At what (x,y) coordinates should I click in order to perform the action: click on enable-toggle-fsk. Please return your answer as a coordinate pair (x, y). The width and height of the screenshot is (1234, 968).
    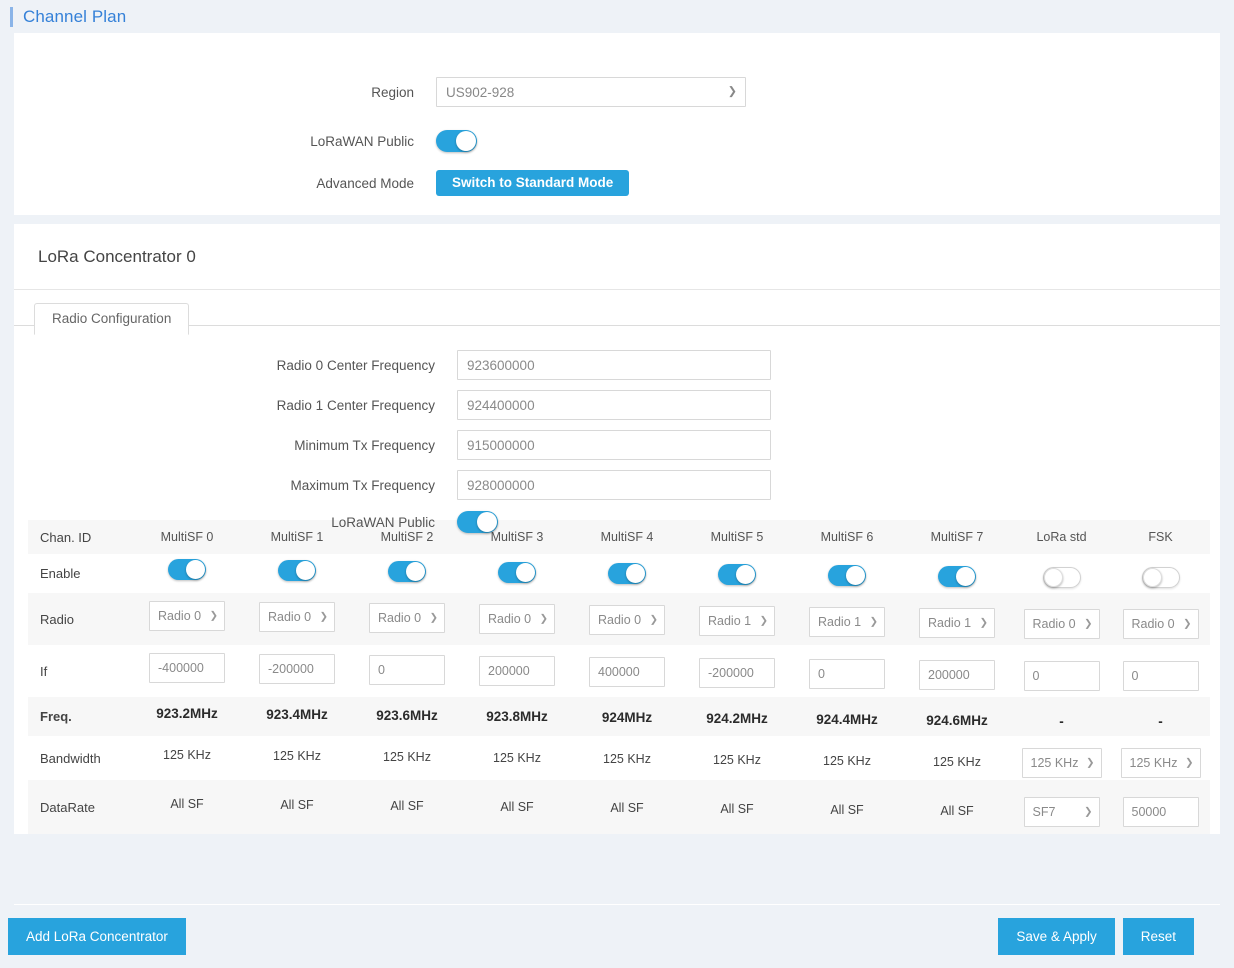
    Looking at the image, I should click on (1160, 577).